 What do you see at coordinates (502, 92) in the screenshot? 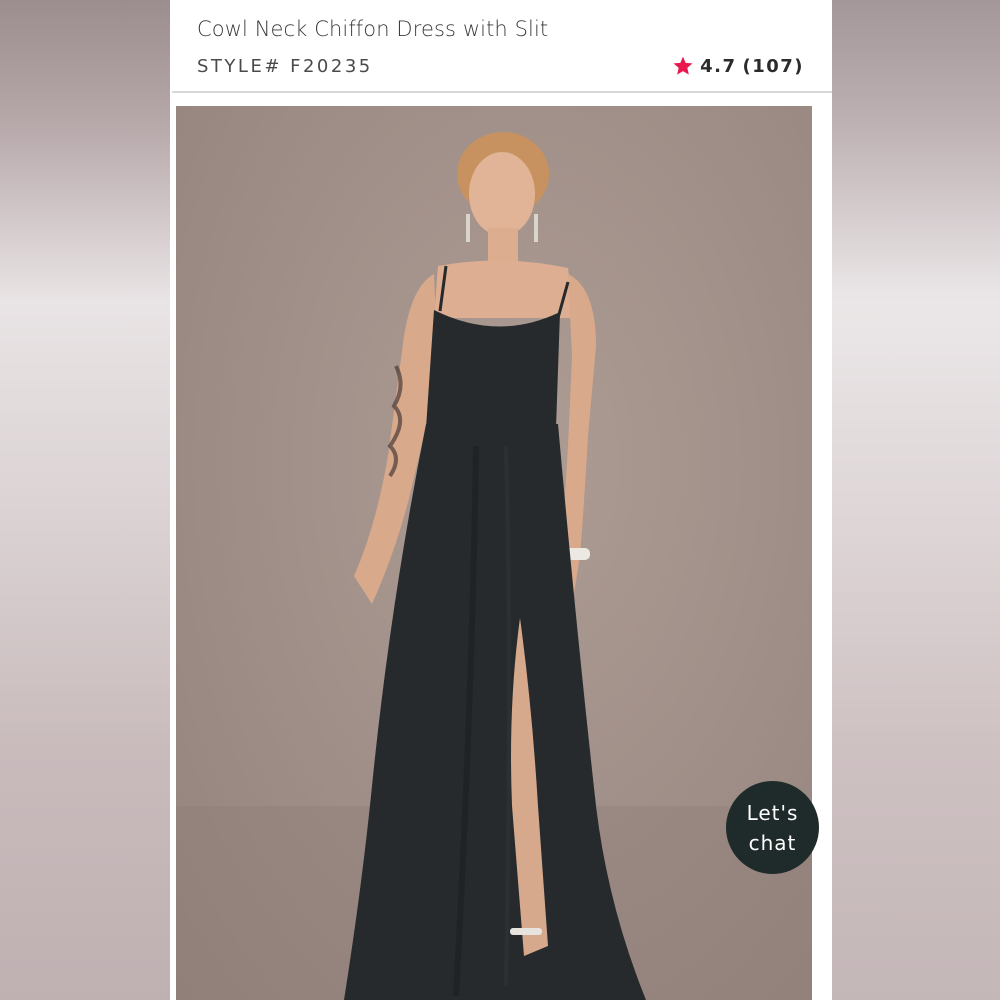
I see `header-divider` at bounding box center [502, 92].